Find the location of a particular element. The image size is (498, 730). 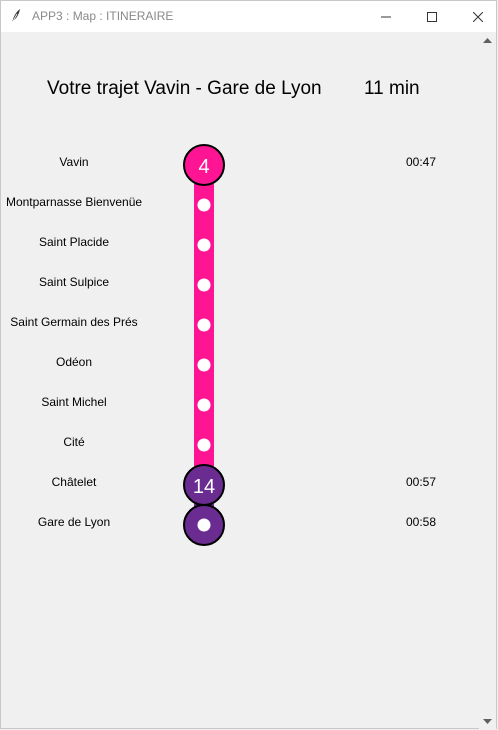

minimize-button is located at coordinates (386, 16).